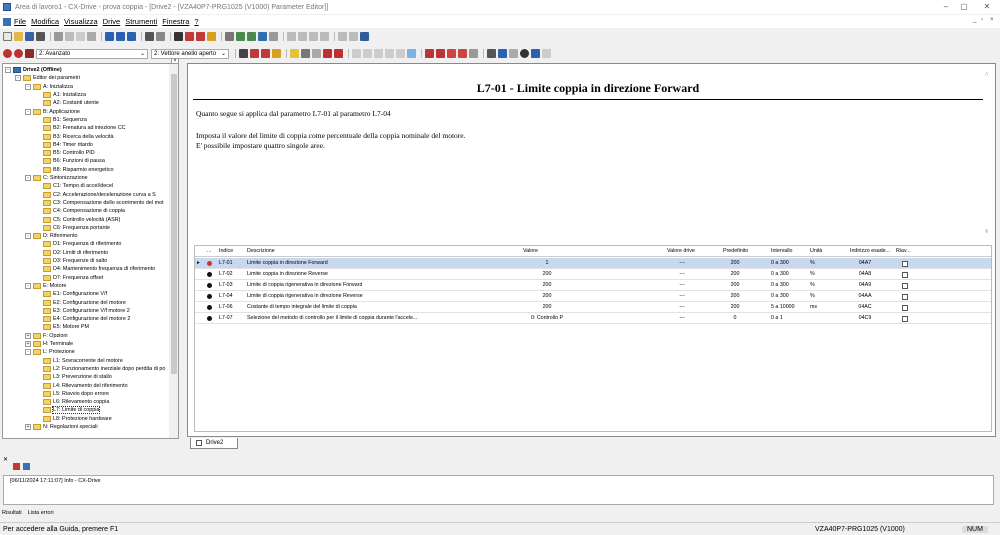 Image resolution: width=1000 pixels, height=535 pixels. What do you see at coordinates (240, 36) in the screenshot?
I see `compare-icon` at bounding box center [240, 36].